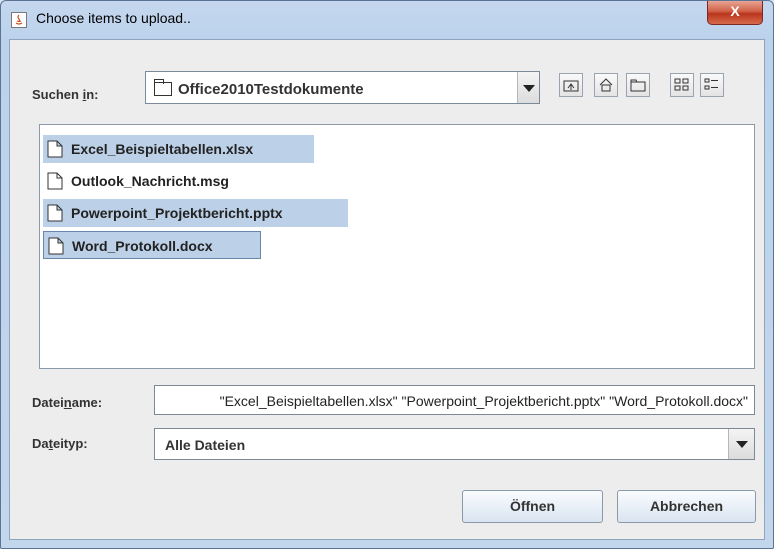 The image size is (774, 549). I want to click on new-folder-button, so click(638, 85).